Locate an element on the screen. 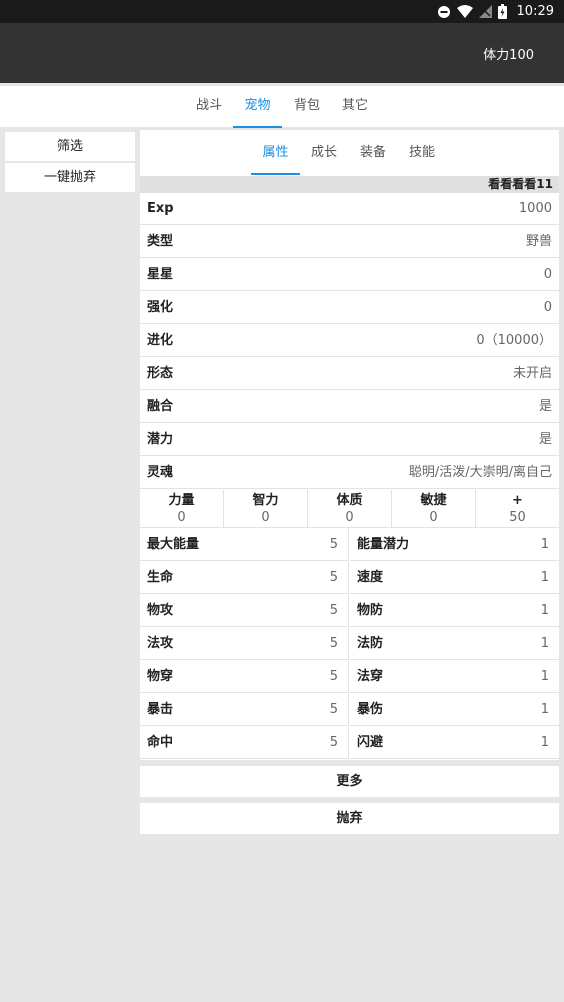 The image size is (564, 1002). combat-stat-row: 能量潜力 1 is located at coordinates (454, 545).